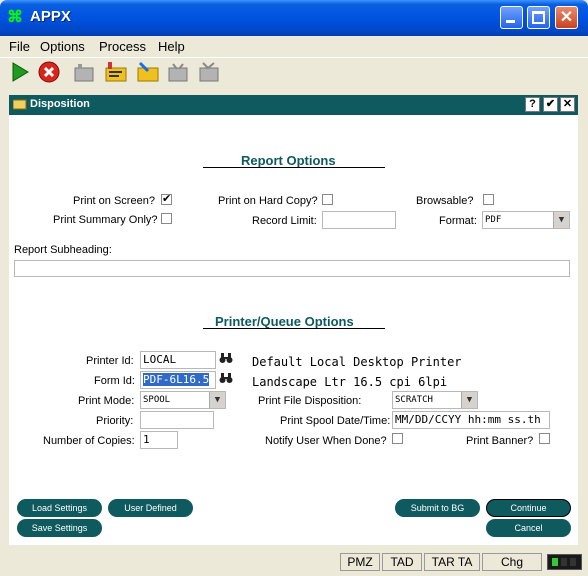 This screenshot has height=576, width=588. What do you see at coordinates (532, 104) in the screenshot?
I see `help-button: ?` at bounding box center [532, 104].